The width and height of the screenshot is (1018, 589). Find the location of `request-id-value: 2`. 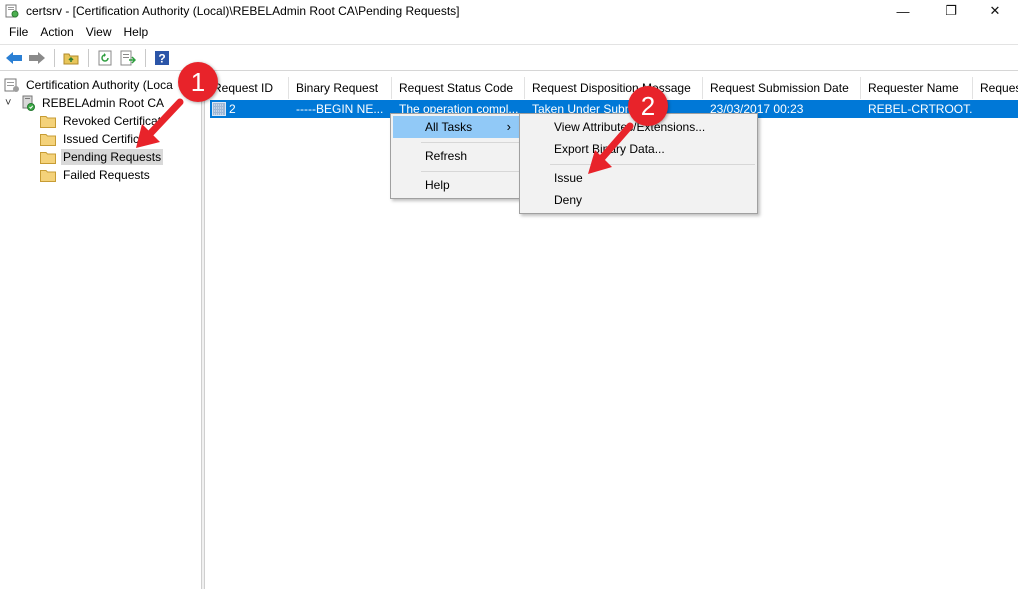

request-id-value: 2 is located at coordinates (232, 109).